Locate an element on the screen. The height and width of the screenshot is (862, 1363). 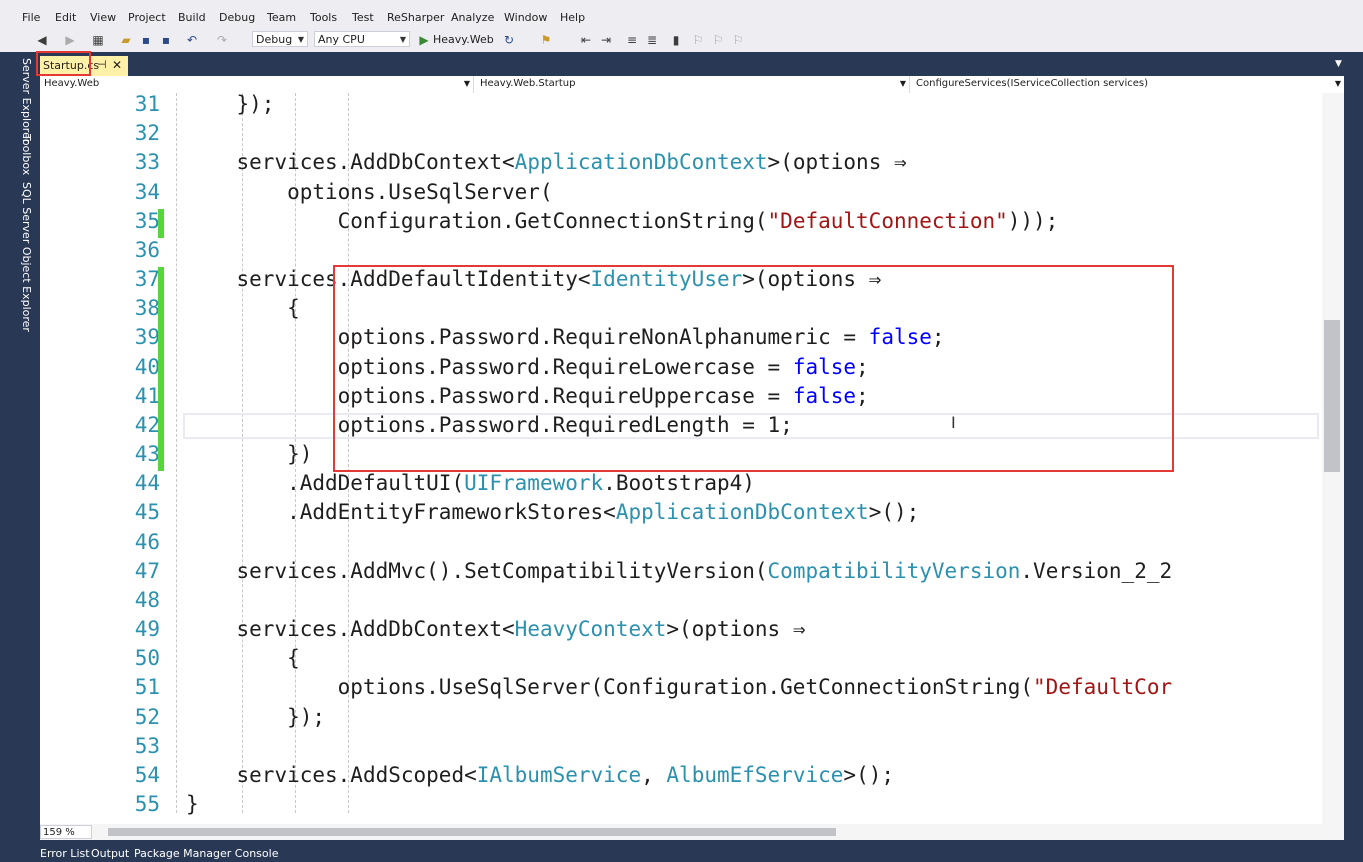
code-line: } is located at coordinates (142, 804).